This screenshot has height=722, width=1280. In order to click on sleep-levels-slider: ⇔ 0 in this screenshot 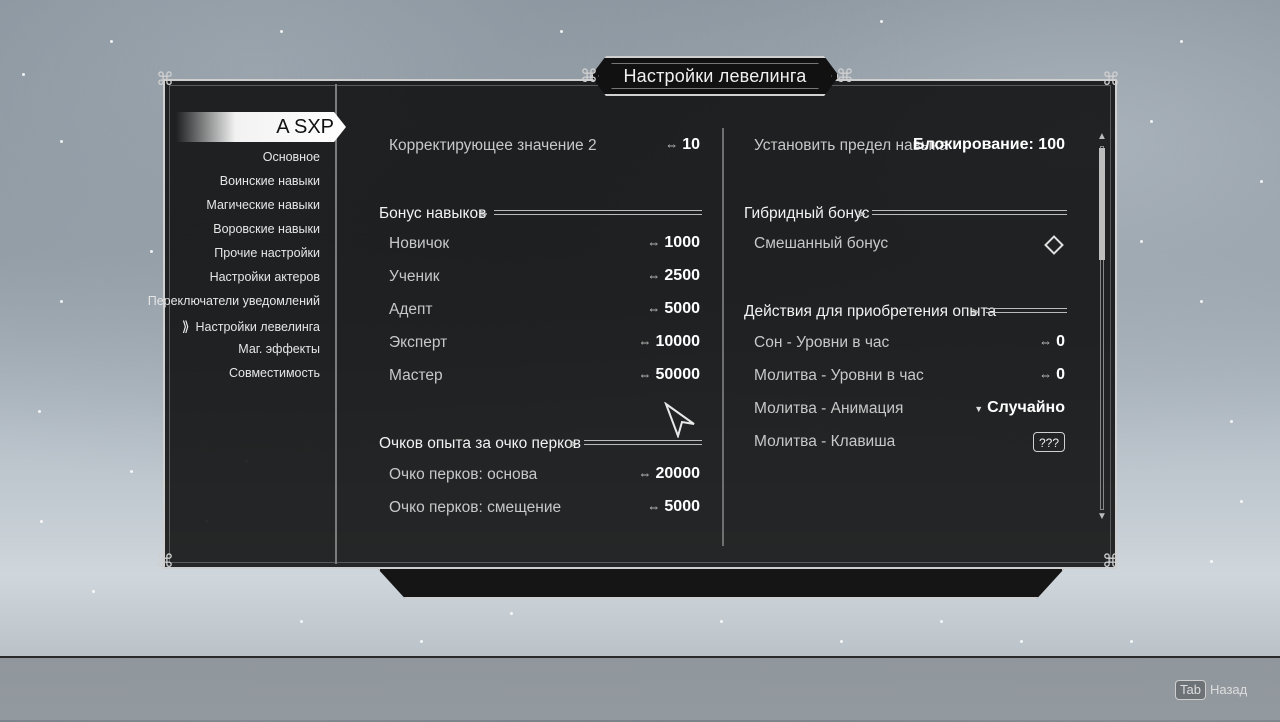, I will do `click(1015, 342)`.